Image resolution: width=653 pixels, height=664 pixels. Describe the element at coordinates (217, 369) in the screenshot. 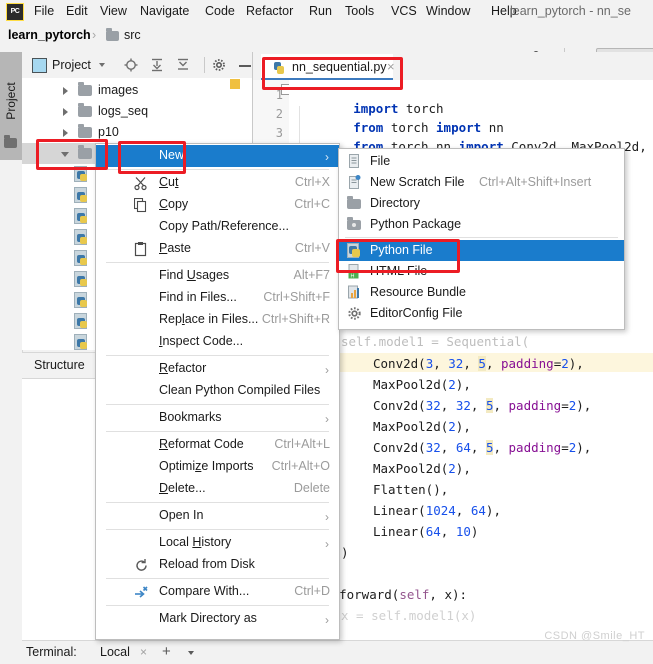

I see `context-menu-item-refactor: Refactor ›` at that location.